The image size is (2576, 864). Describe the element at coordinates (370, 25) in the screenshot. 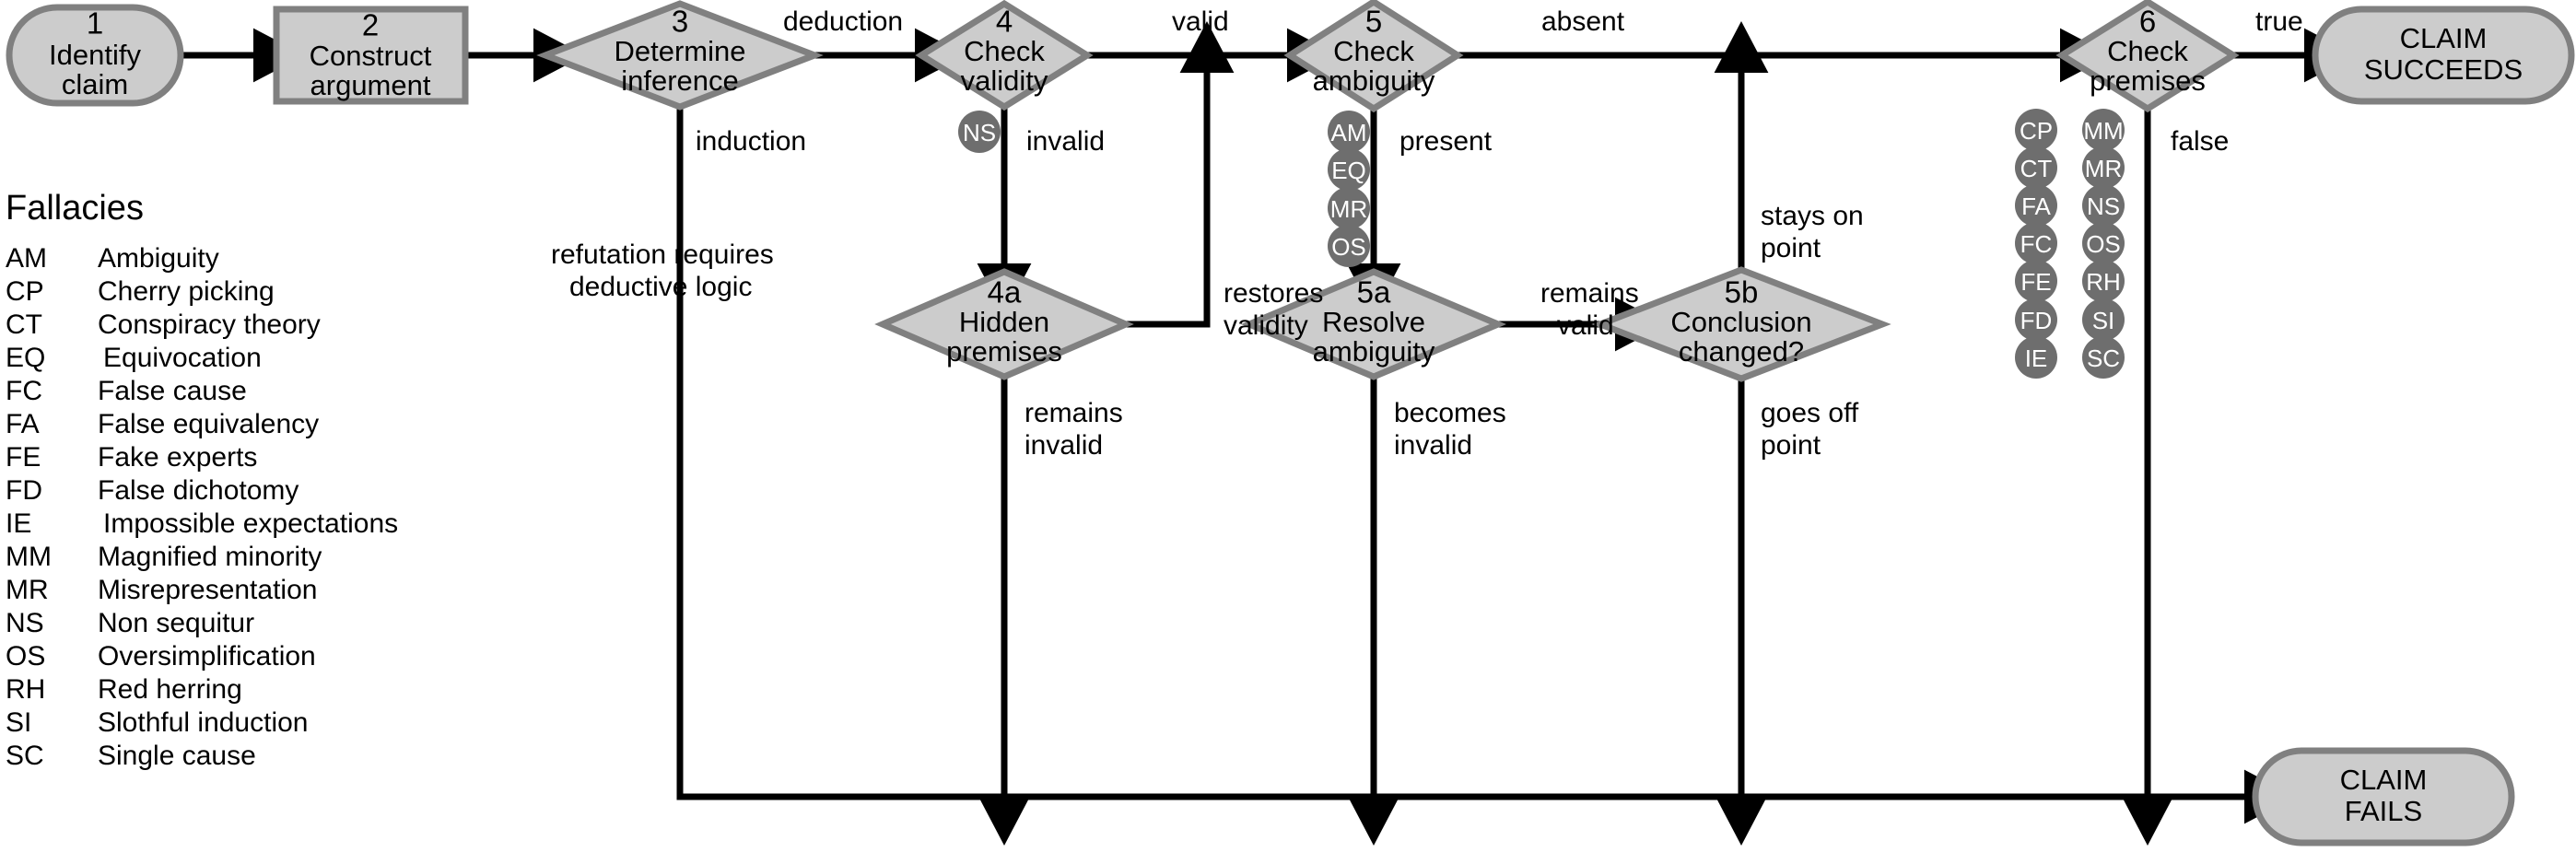

I see `node-construct-argument-number: 2` at that location.